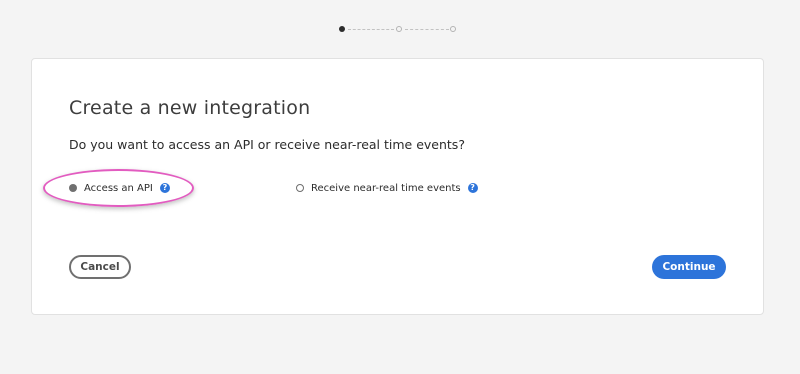  What do you see at coordinates (73, 188) in the screenshot?
I see `radio-selected-icon` at bounding box center [73, 188].